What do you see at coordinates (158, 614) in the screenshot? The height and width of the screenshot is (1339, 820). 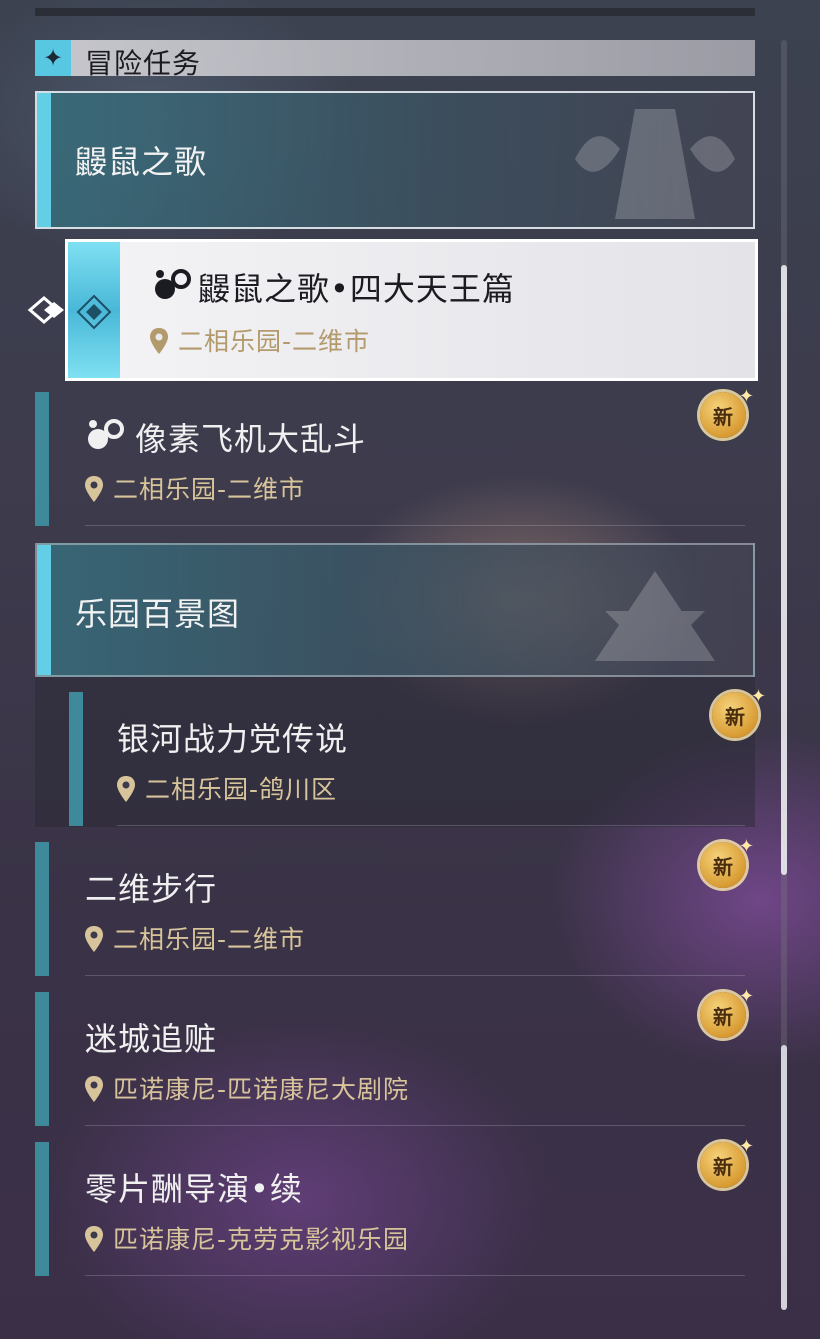 I see `group-title: 乐园百景图` at bounding box center [158, 614].